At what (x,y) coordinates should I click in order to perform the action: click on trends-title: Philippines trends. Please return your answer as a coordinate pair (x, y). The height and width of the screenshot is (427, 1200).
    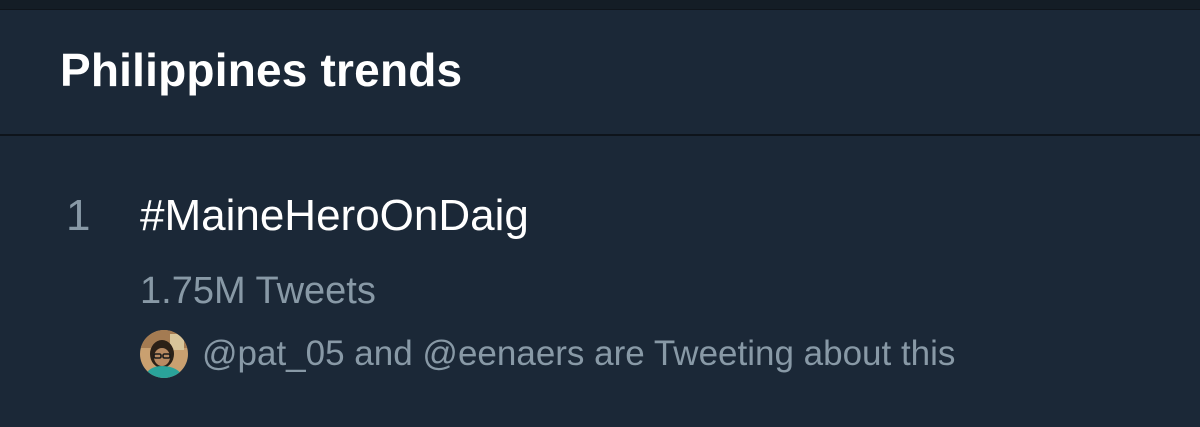
    Looking at the image, I should click on (261, 70).